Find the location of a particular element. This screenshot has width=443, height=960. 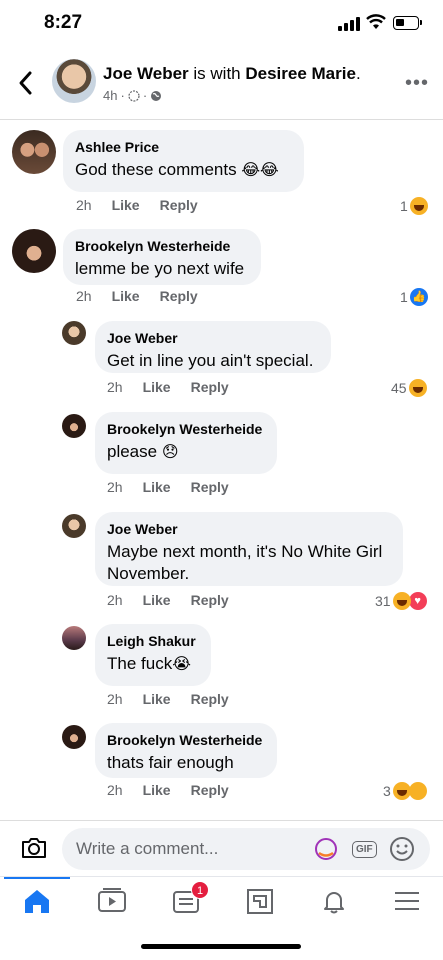

crying-emoji: 😭 is located at coordinates (181, 664).